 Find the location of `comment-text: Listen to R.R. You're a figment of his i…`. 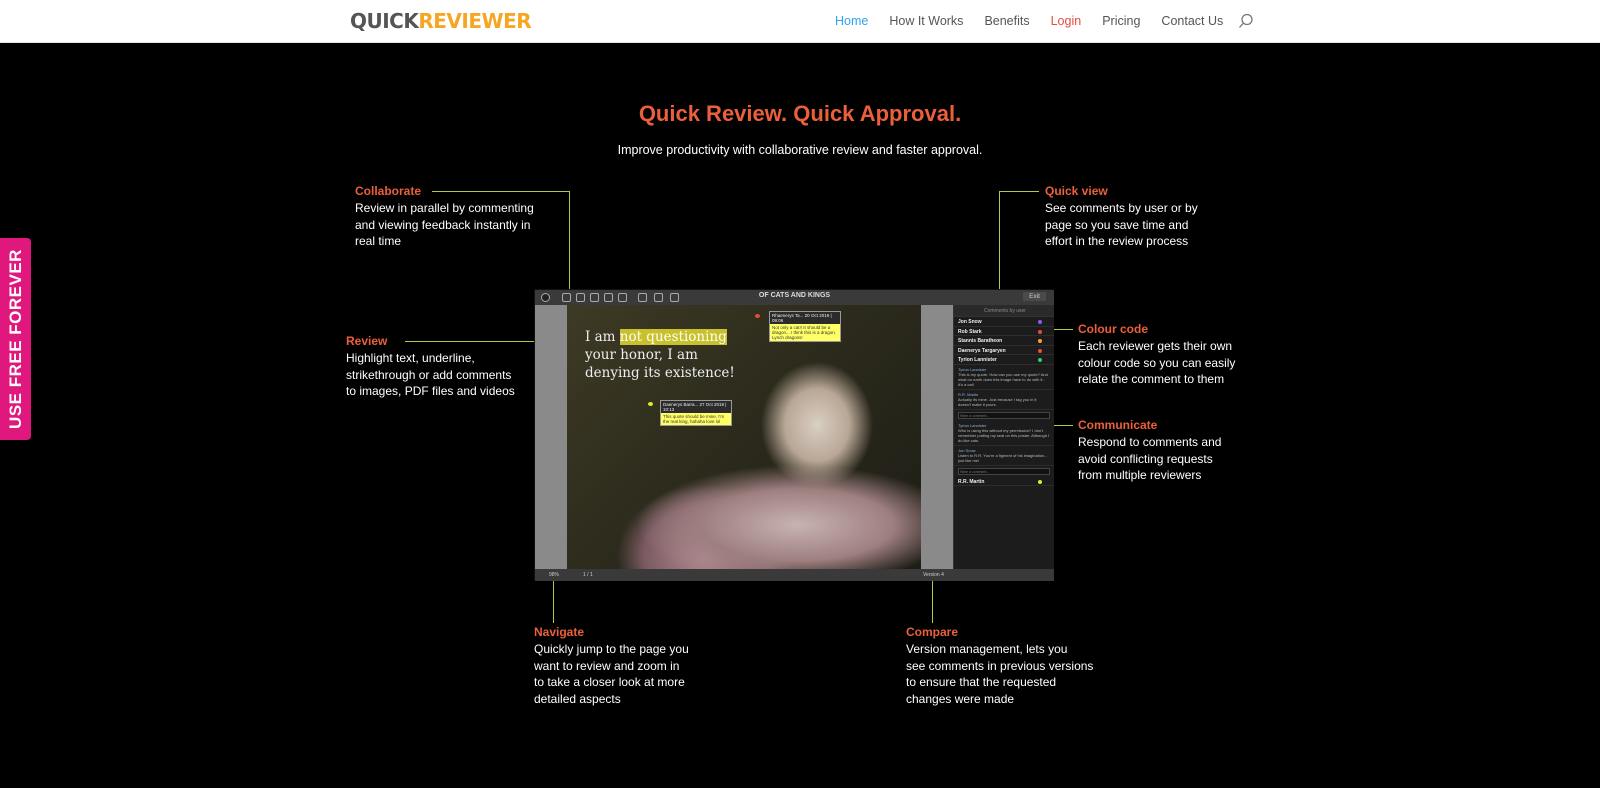

comment-text: Listen to R.R. You're a figment of his i… is located at coordinates (1003, 457).